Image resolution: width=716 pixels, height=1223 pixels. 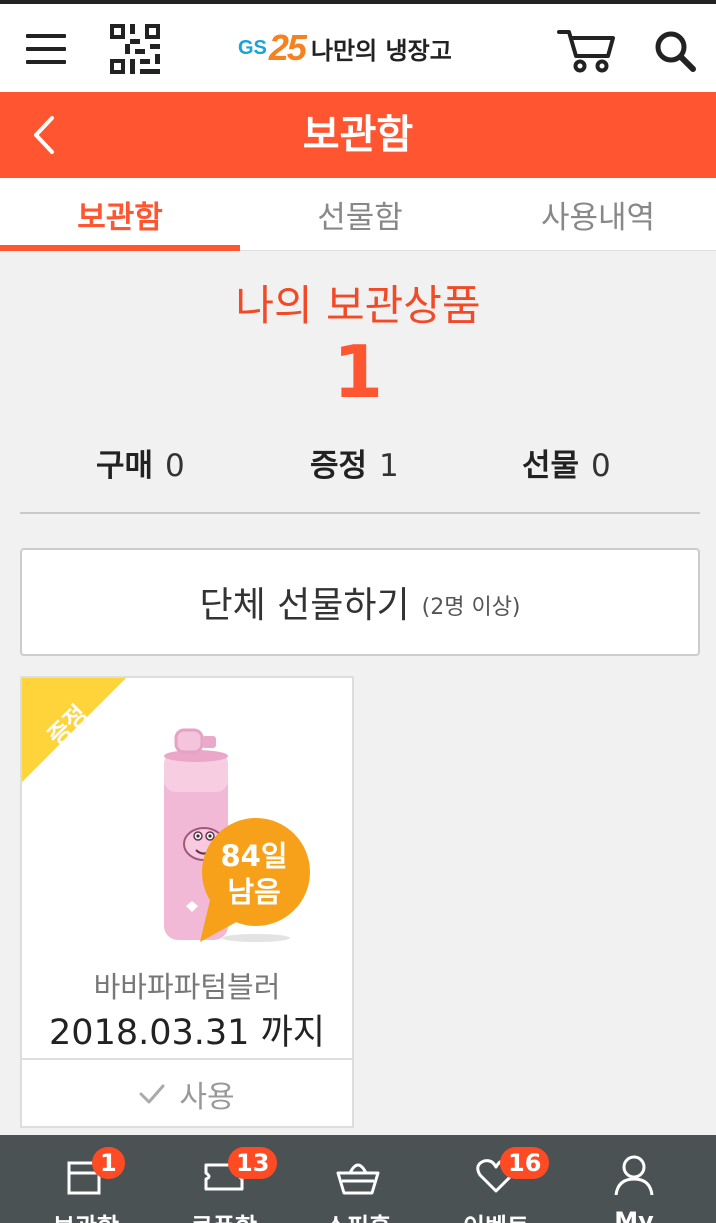 I want to click on nav-badge: 1, so click(x=108, y=1163).